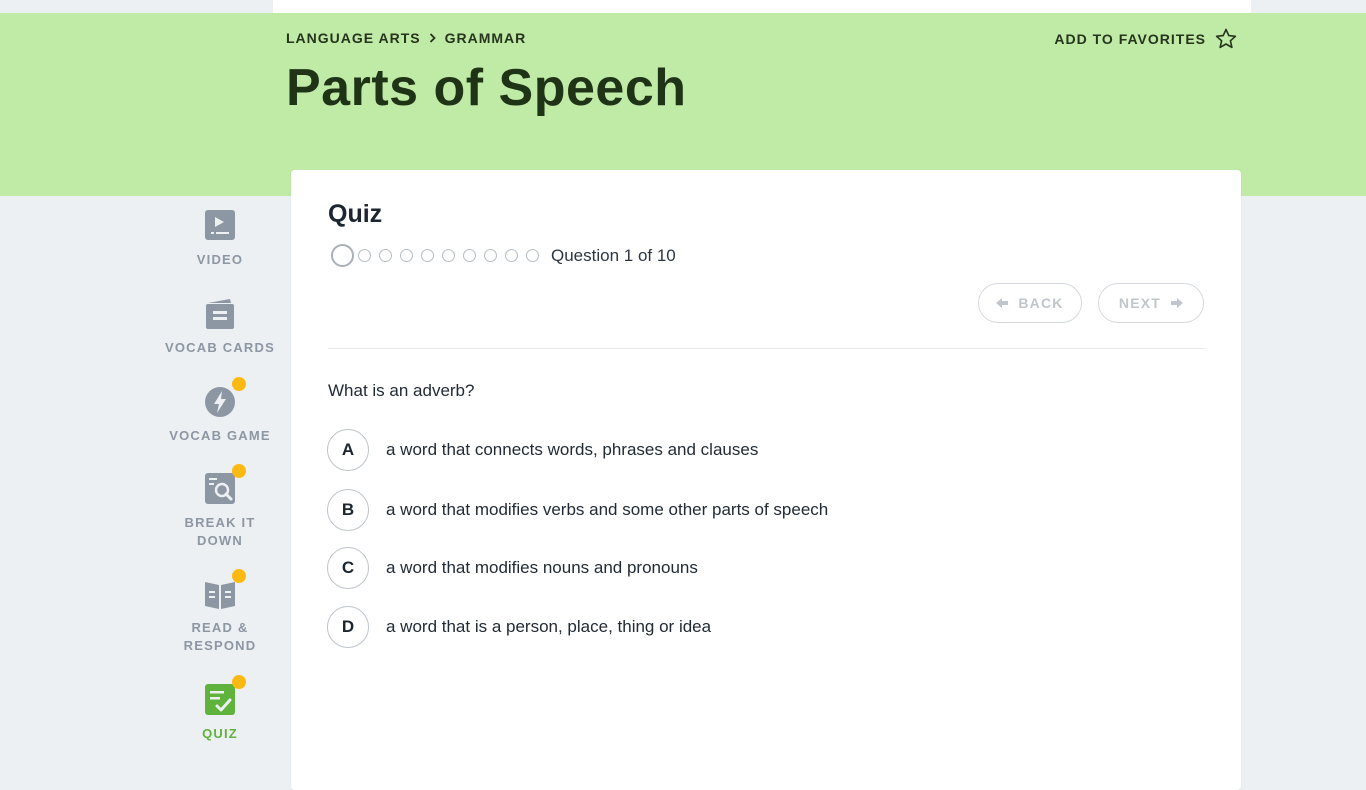 This screenshot has height=790, width=1366. I want to click on page-title: Parts of Speech, so click(486, 88).